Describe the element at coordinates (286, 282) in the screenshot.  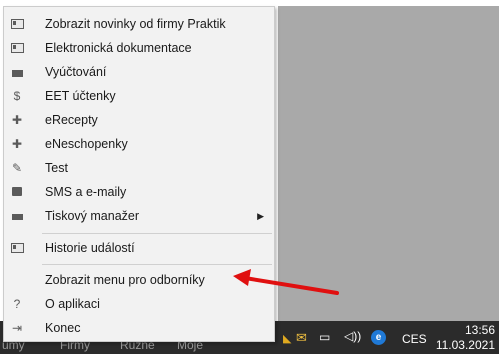
I see `red-arrow-annotation` at that location.